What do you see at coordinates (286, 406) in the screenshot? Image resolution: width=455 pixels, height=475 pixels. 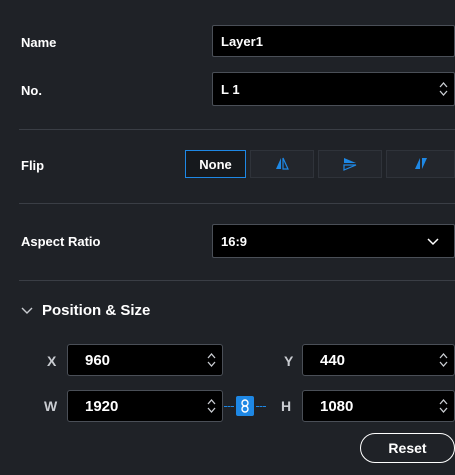 I see `h-label: H` at bounding box center [286, 406].